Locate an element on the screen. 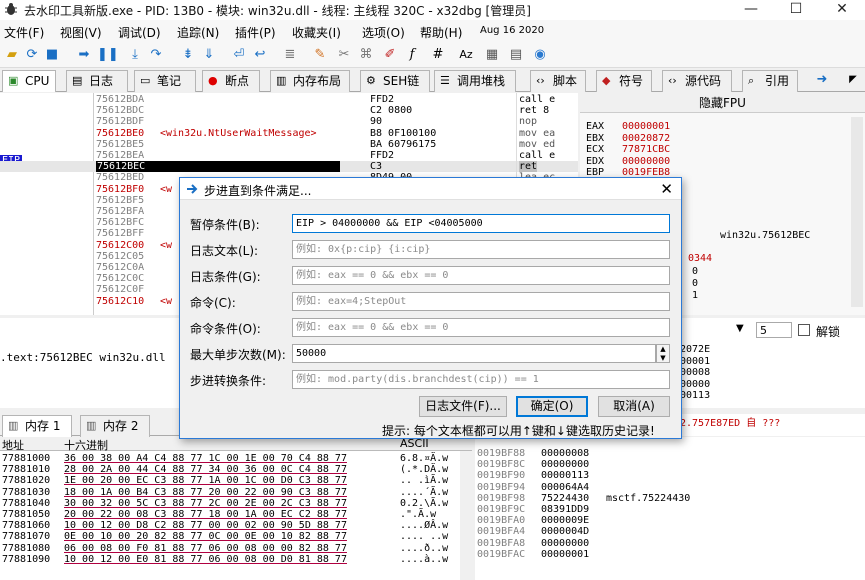 The image size is (865, 580). font-icon: Az is located at coordinates (466, 55).